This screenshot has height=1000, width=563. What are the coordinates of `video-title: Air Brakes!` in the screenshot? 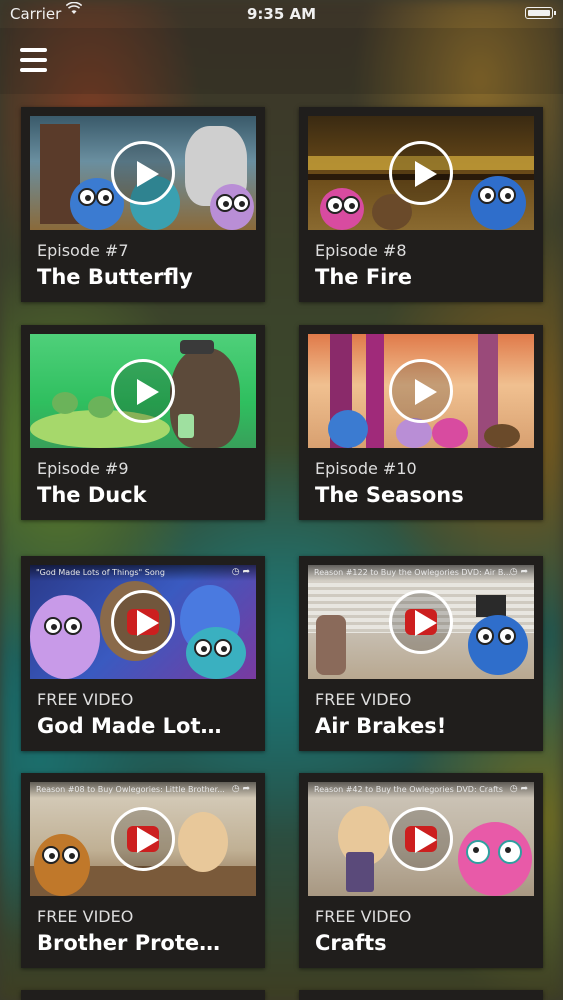 It's located at (381, 726).